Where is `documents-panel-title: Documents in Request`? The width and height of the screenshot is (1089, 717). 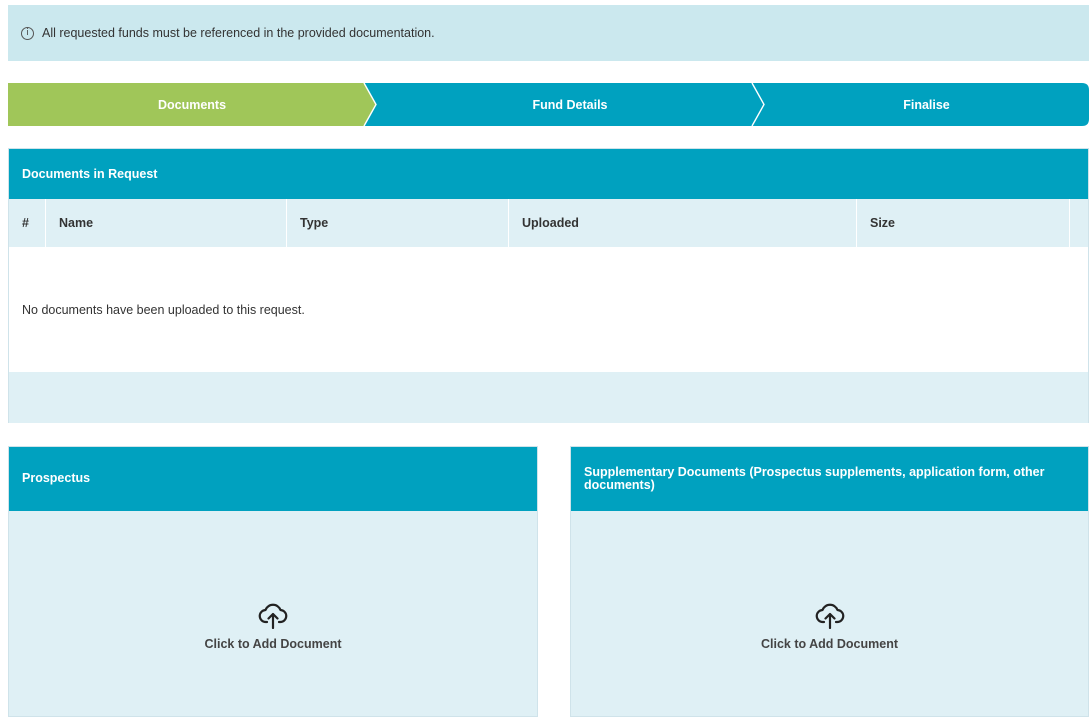 documents-panel-title: Documents in Request is located at coordinates (548, 174).